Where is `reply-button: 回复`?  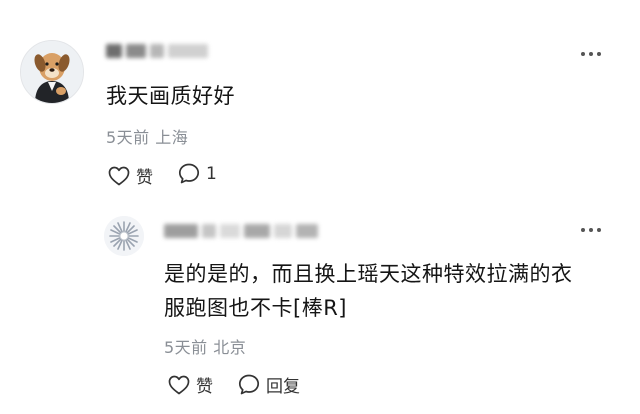
reply-button: 回复 is located at coordinates (269, 384).